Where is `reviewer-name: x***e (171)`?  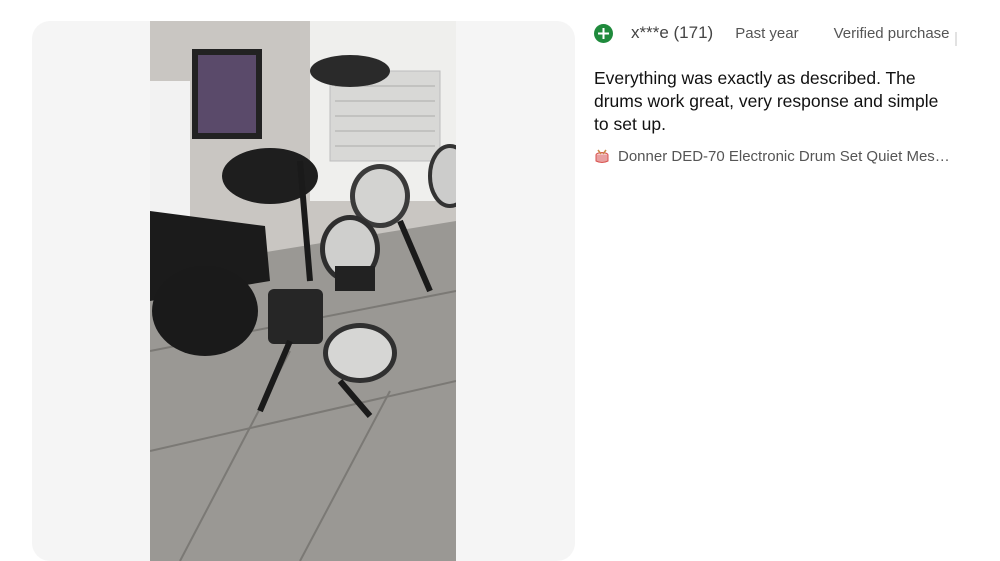
reviewer-name: x***e (171) is located at coordinates (672, 33).